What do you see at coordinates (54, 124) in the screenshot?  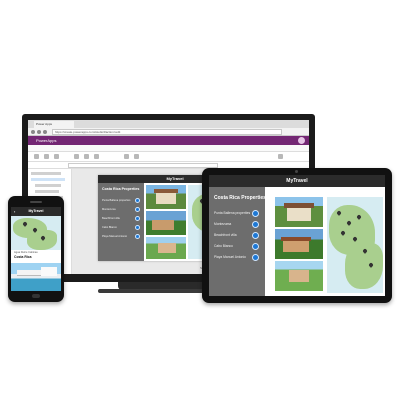 I see `browser-tab: Power Apps` at bounding box center [54, 124].